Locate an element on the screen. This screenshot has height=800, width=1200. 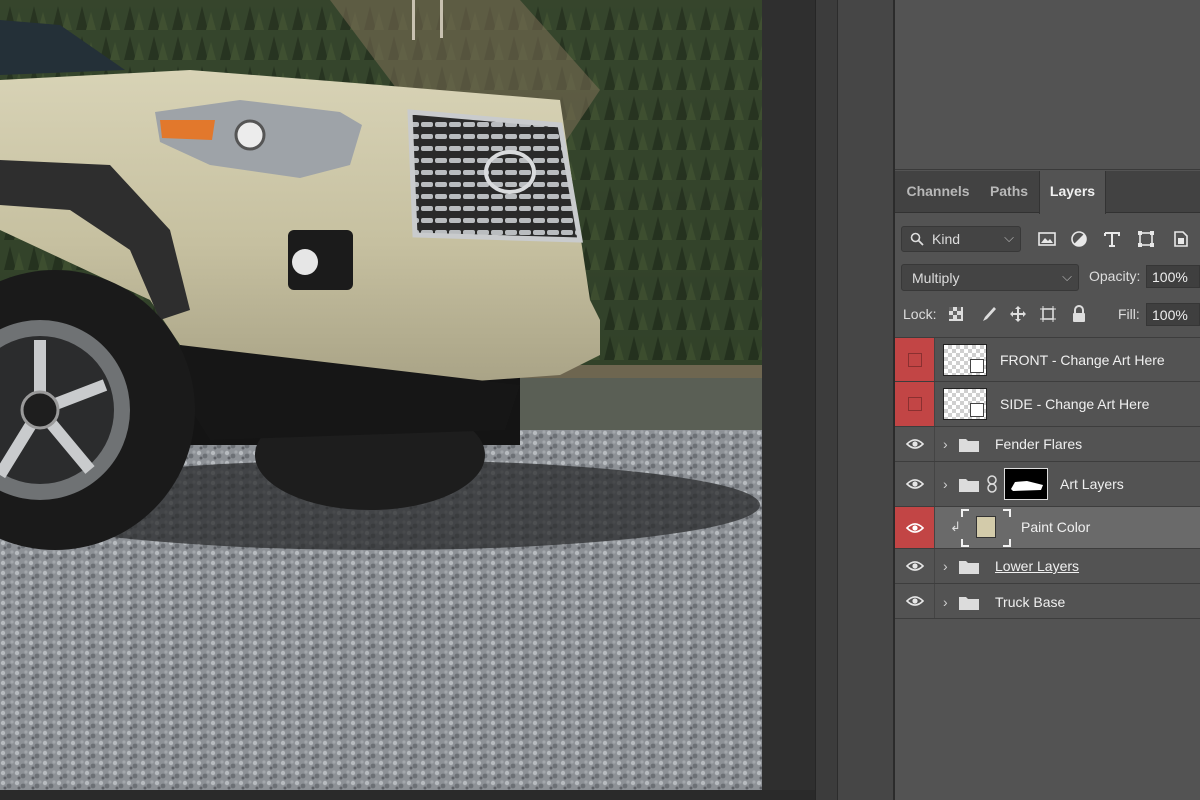
mask-truck-silhouette is located at coordinates (1027, 486).